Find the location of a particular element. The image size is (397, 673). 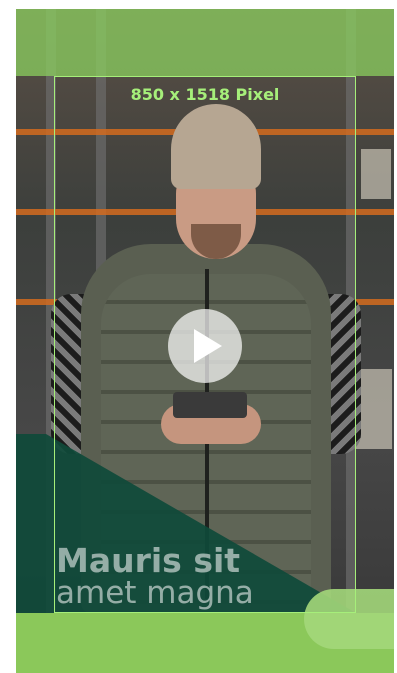

top-green-band is located at coordinates (205, 42).